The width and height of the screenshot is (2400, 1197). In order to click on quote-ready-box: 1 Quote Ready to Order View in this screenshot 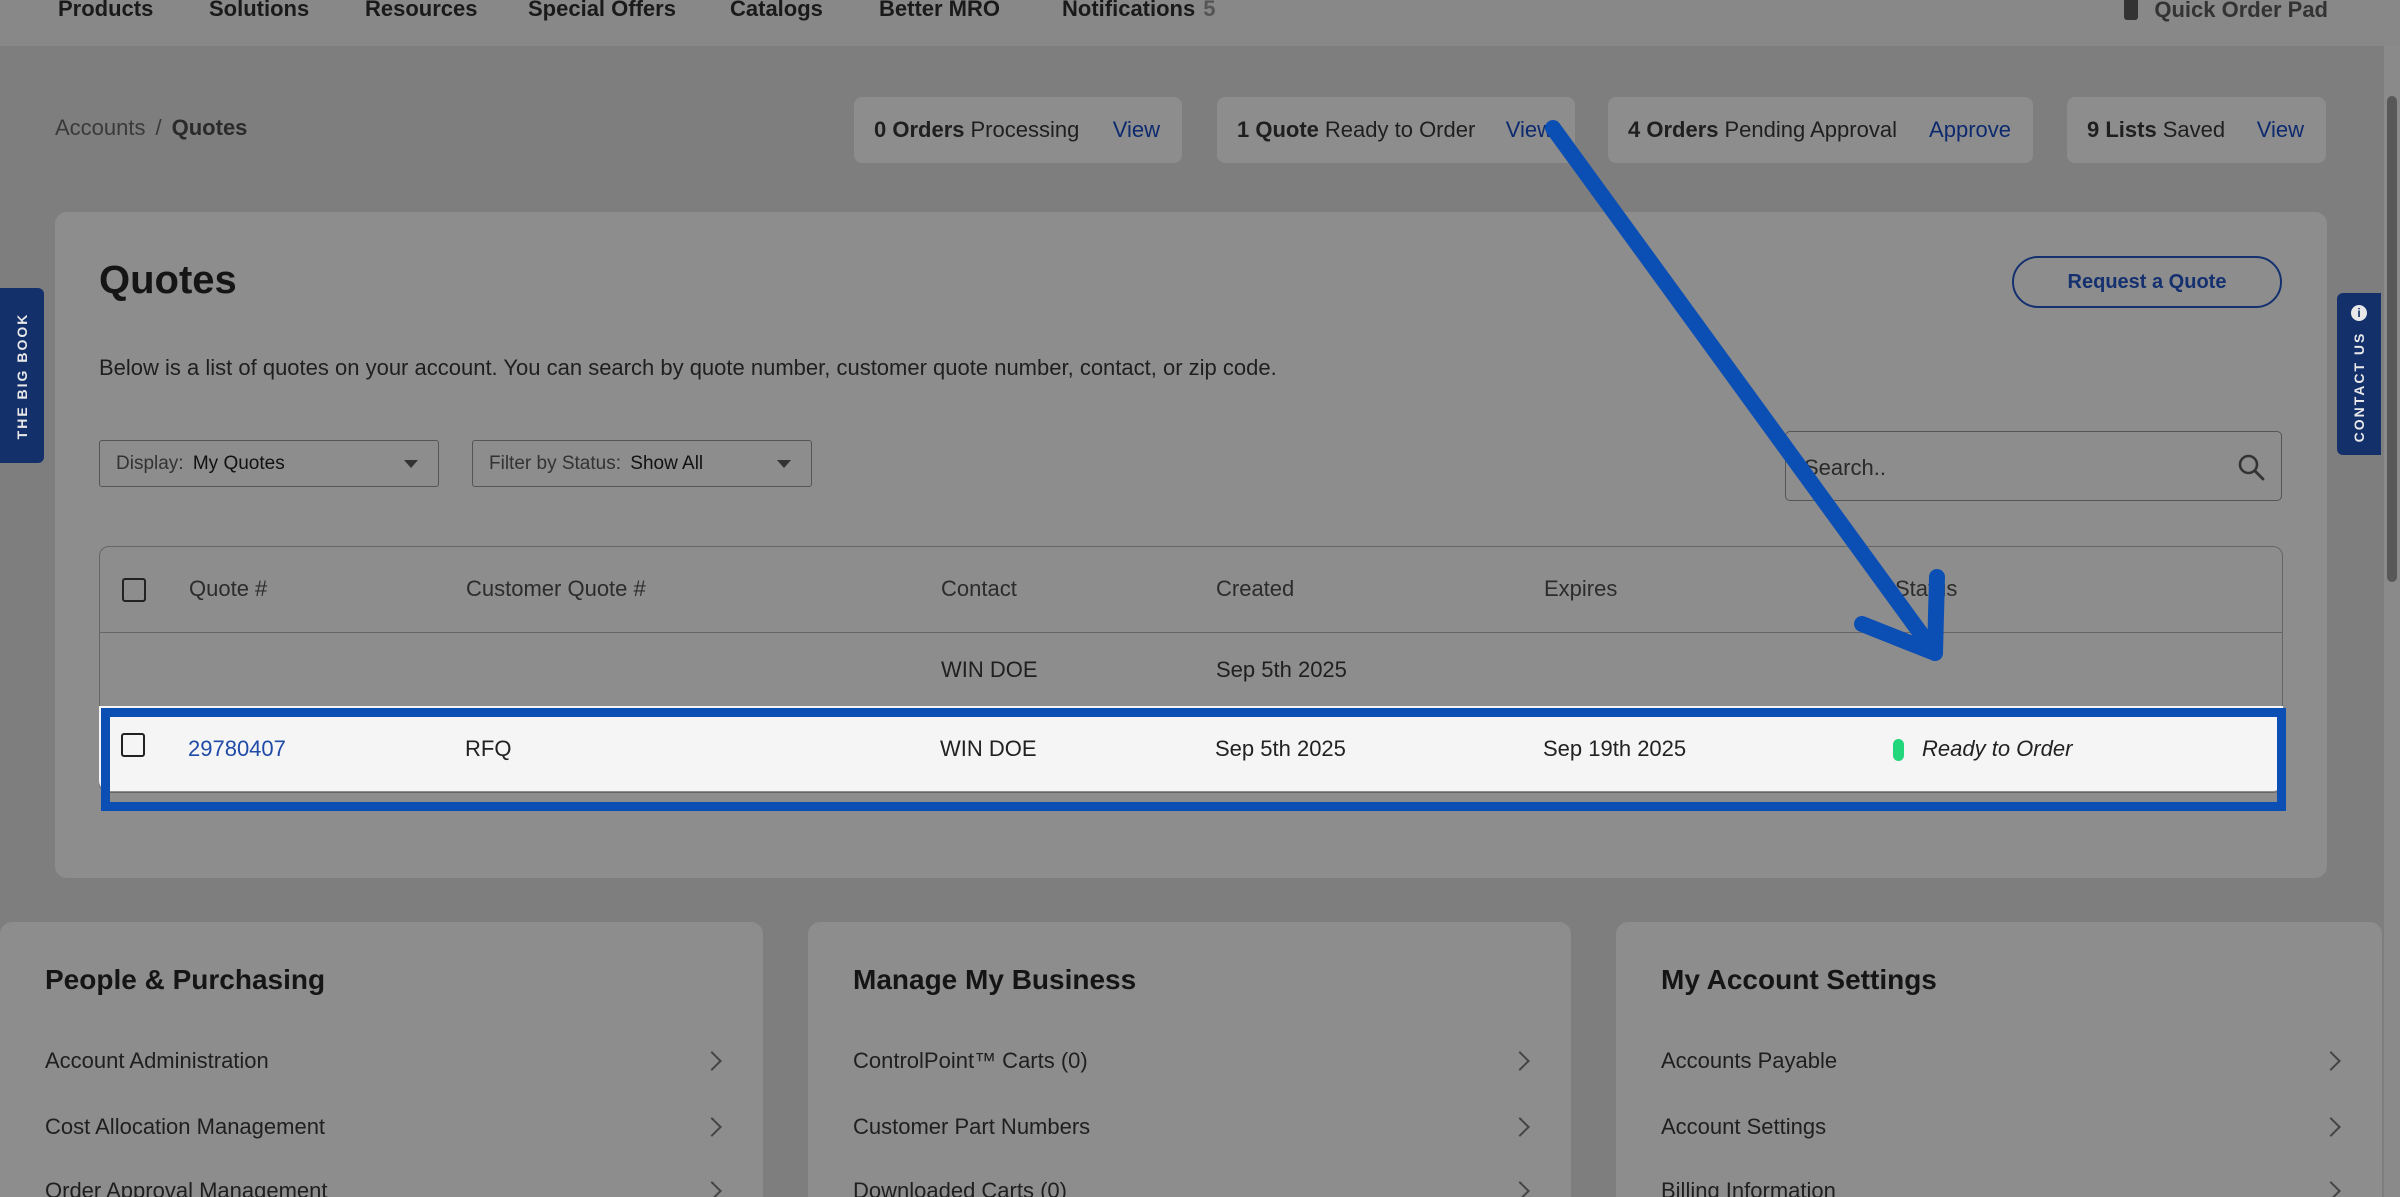, I will do `click(1396, 130)`.